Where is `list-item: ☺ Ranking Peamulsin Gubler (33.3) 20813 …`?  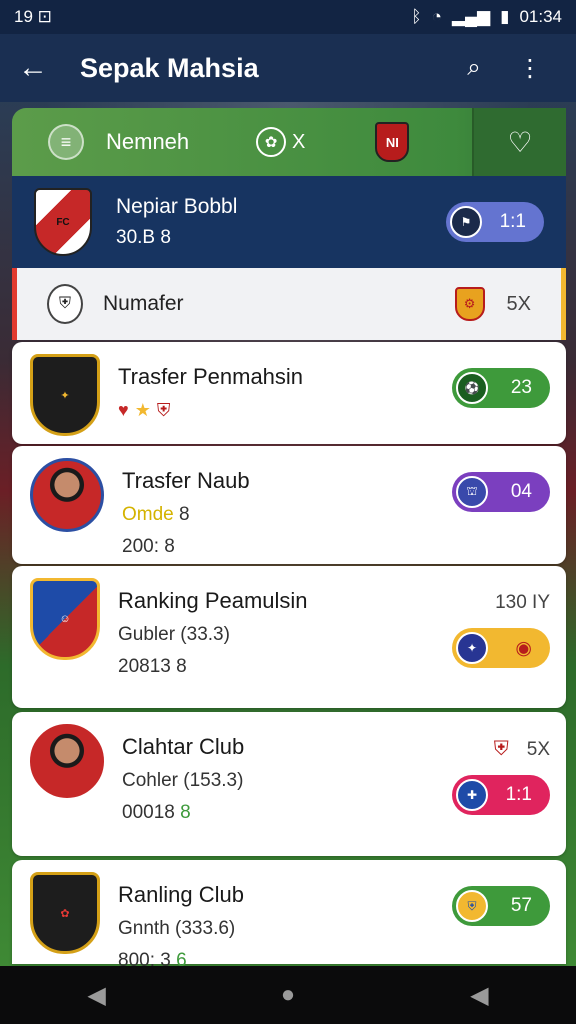
list-item: ☺ Ranking Peamulsin Gubler (33.3) 20813 … is located at coordinates (289, 637).